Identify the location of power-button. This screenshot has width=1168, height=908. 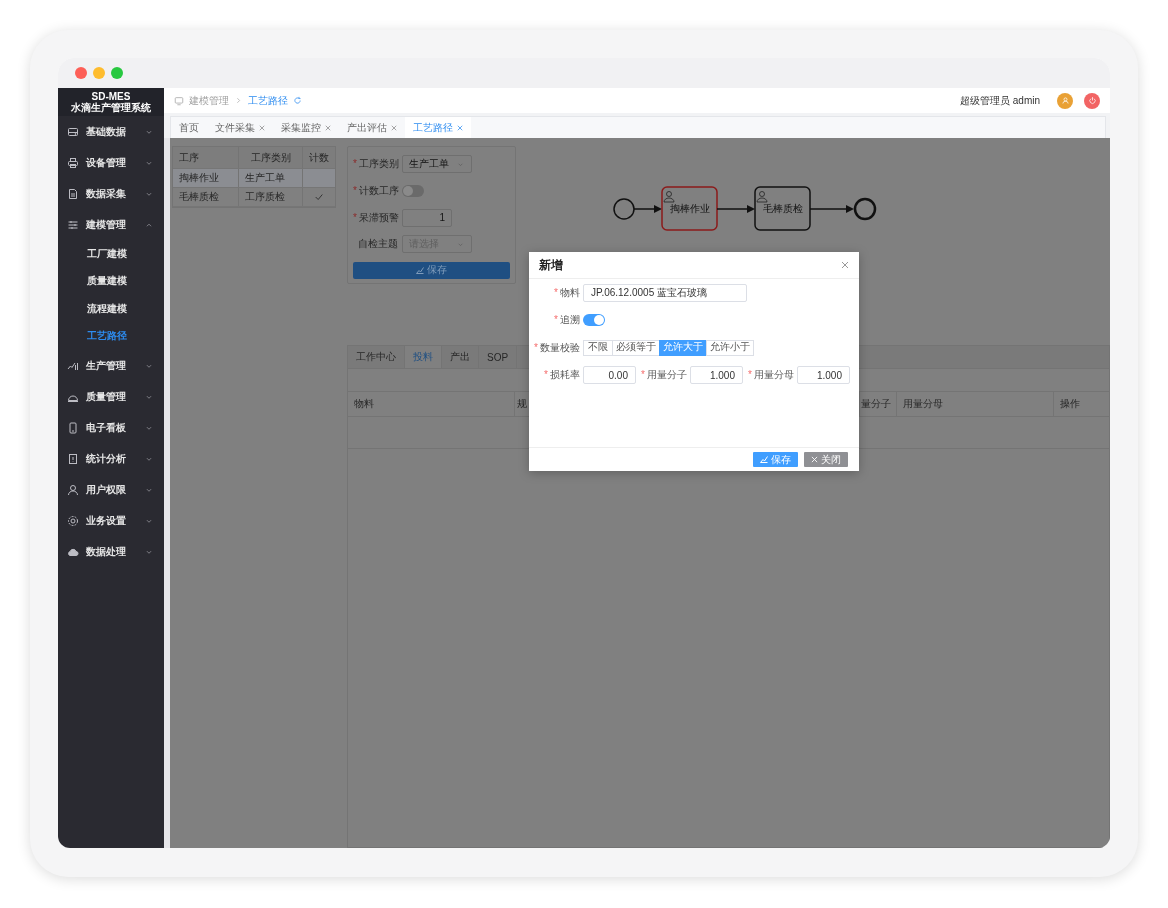
(1092, 100).